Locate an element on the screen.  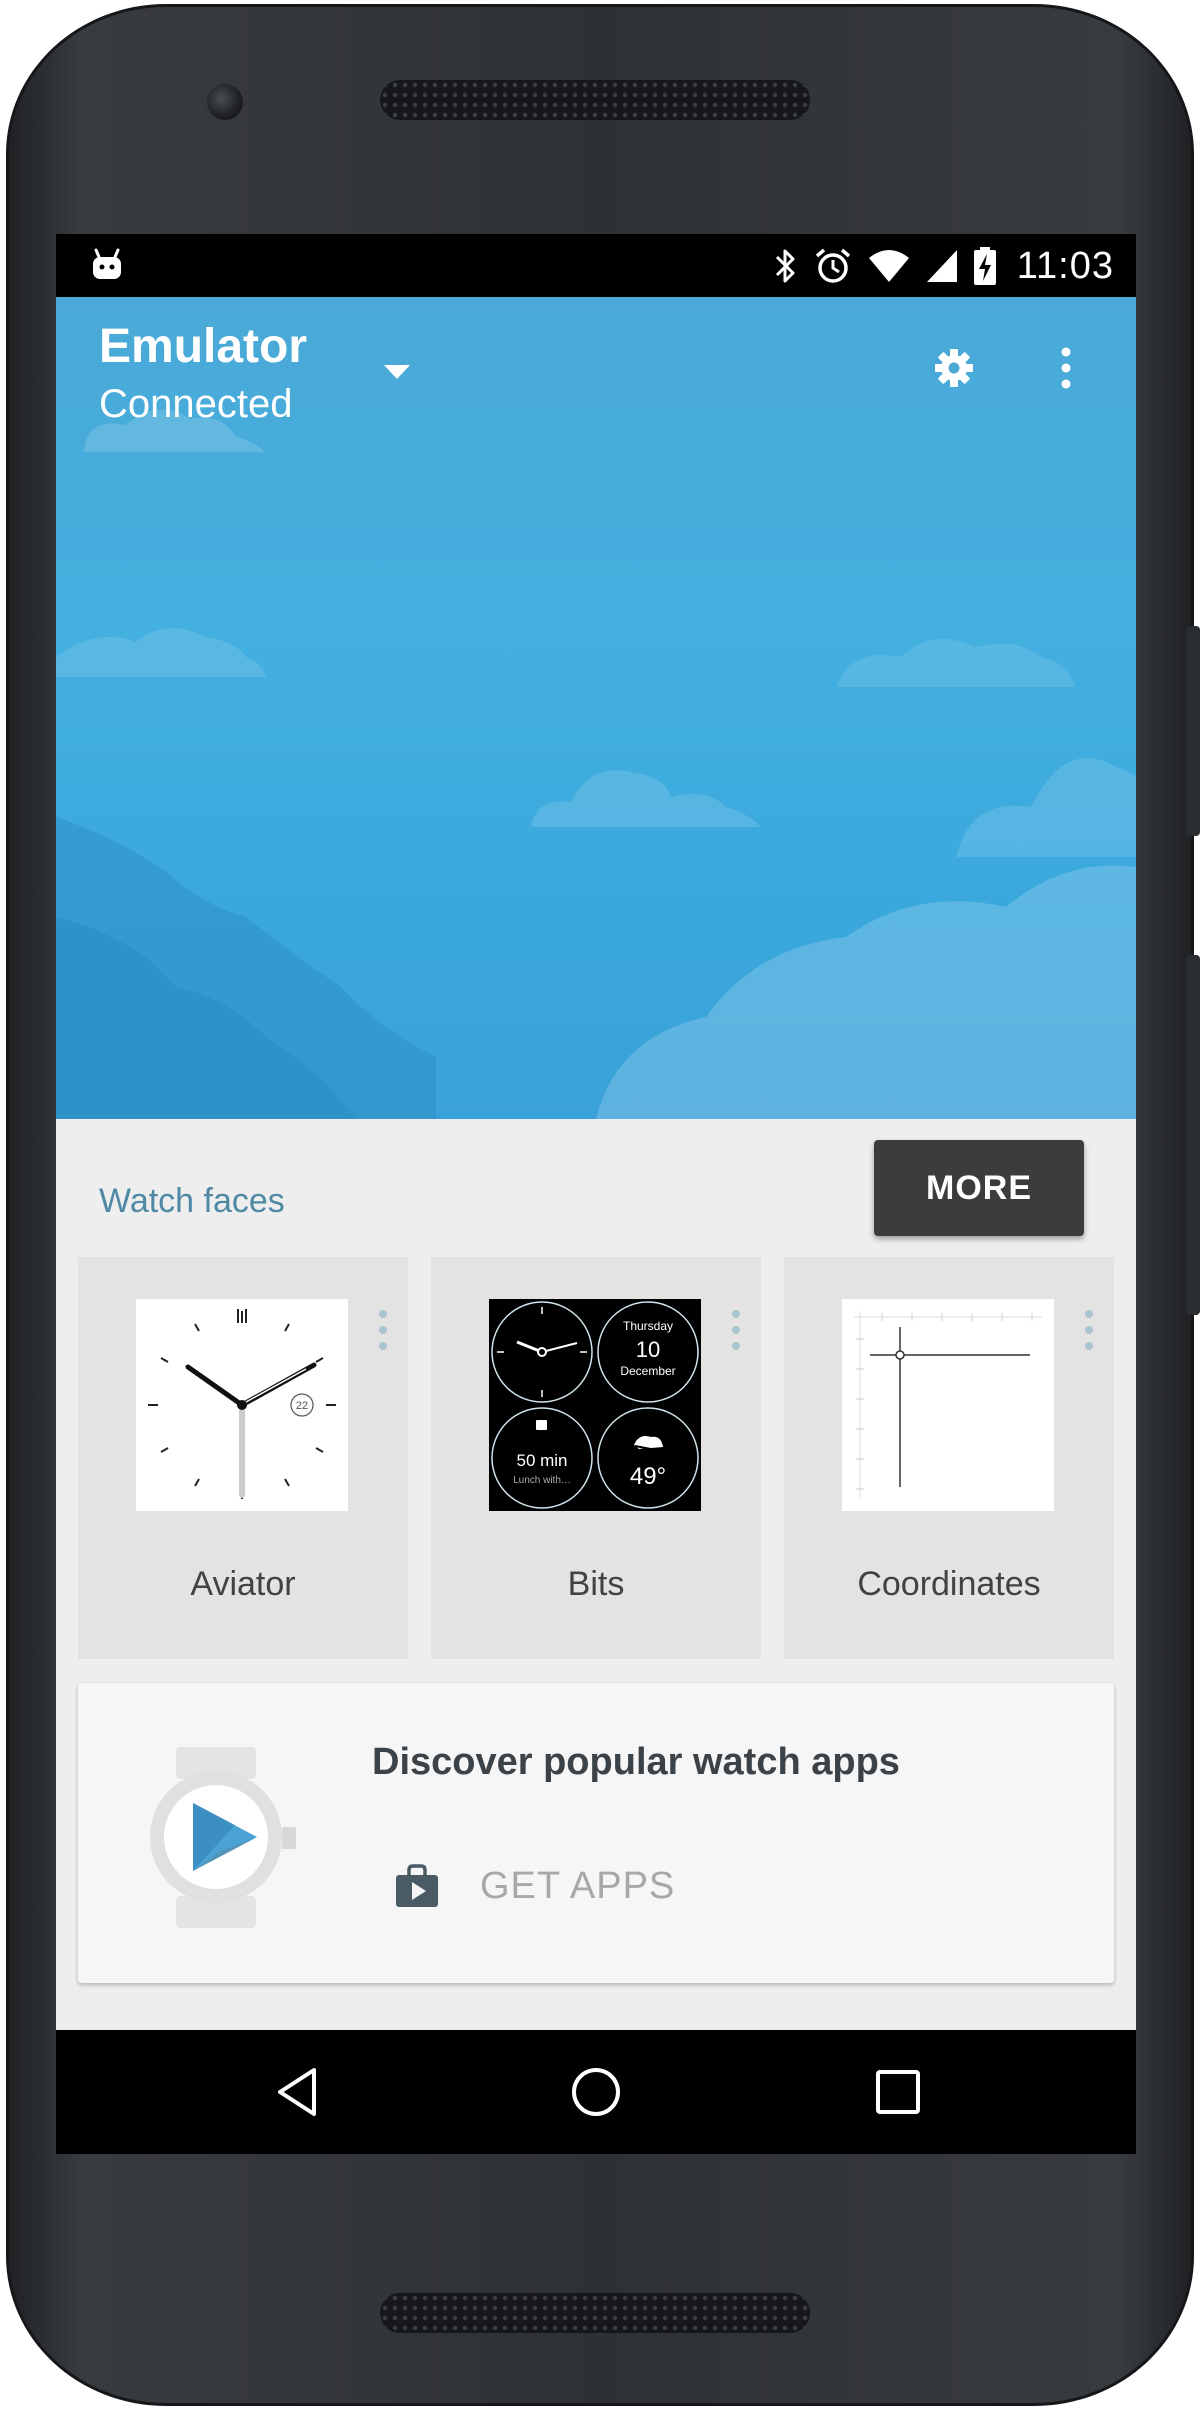
watch-face-name: Bits is located at coordinates (596, 1584).